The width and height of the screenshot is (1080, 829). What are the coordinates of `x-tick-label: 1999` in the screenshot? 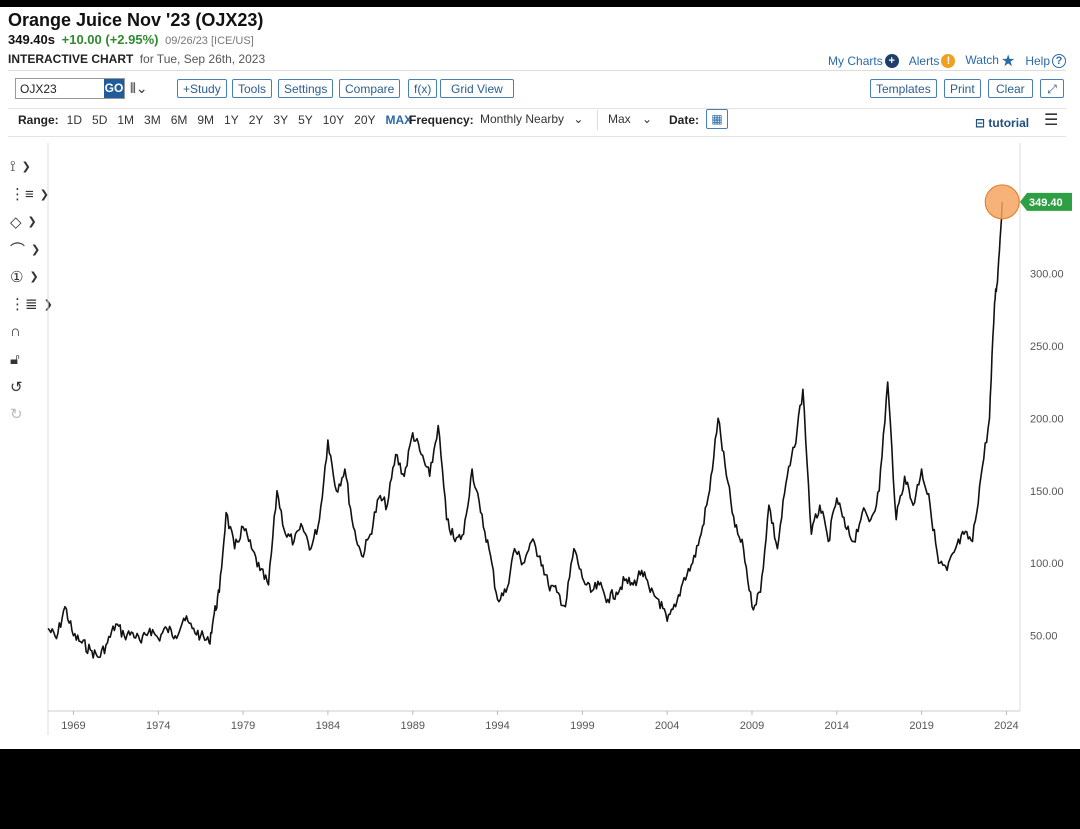 It's located at (582, 726).